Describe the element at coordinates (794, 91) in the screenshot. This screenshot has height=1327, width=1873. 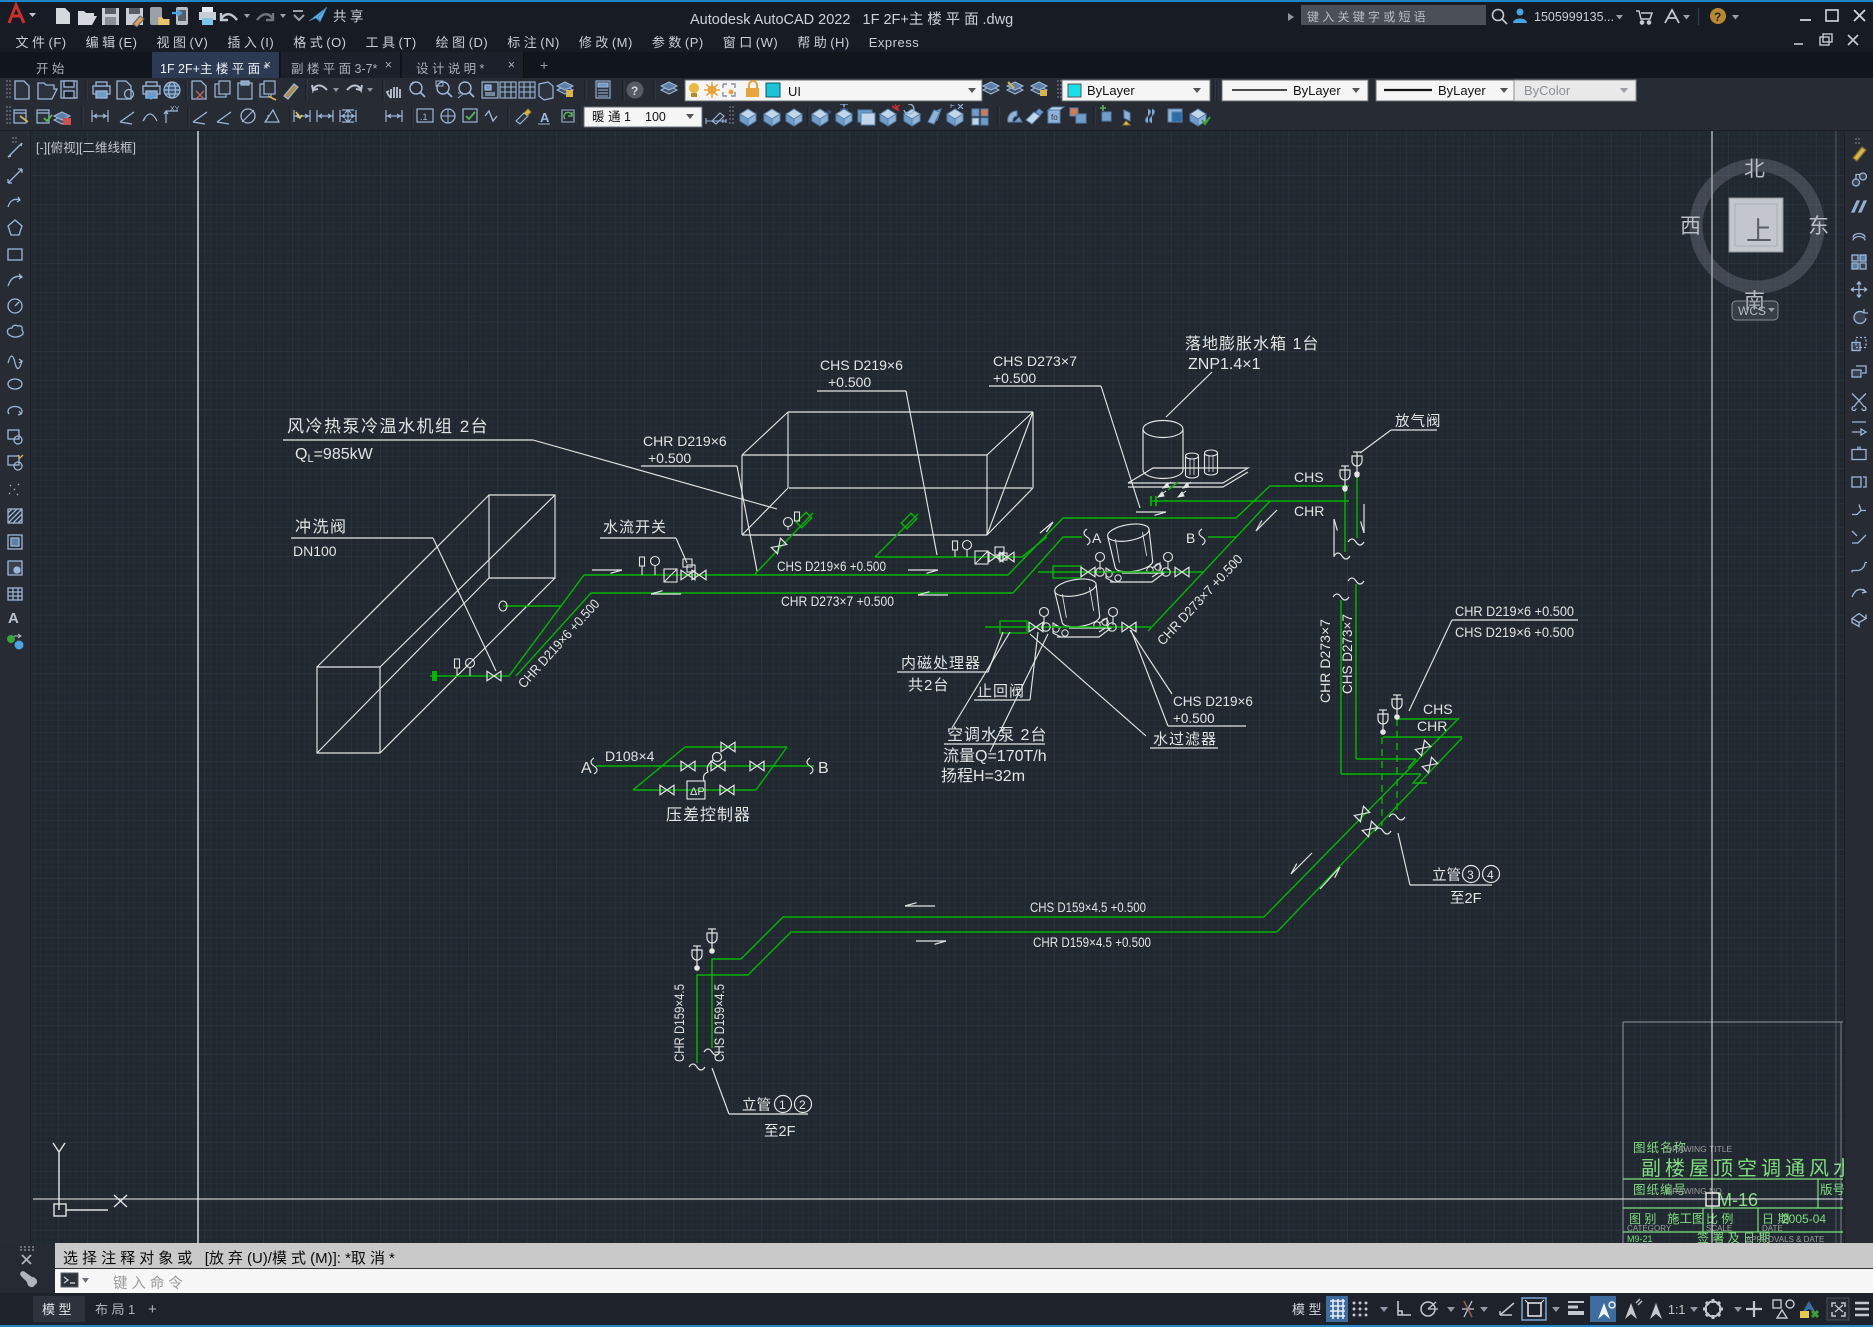
I see `svg-text: UI` at that location.